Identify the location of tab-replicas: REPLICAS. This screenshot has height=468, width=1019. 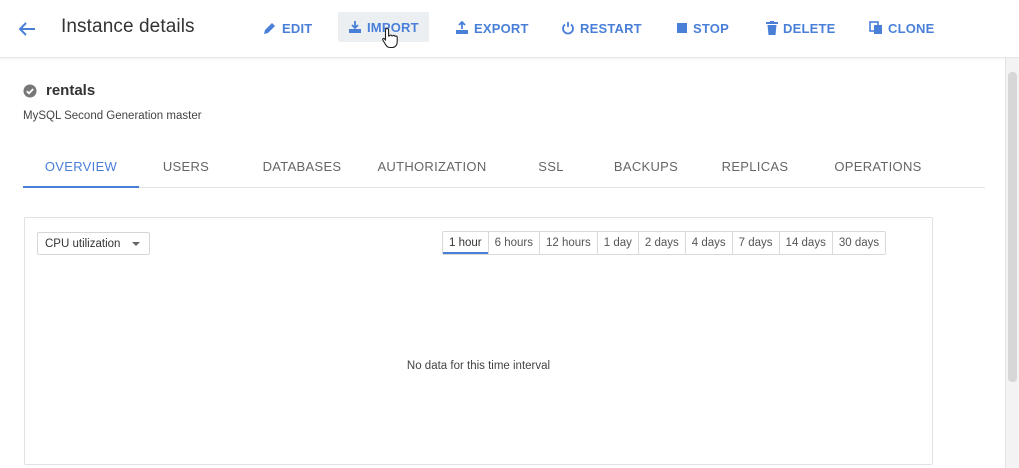
(755, 166).